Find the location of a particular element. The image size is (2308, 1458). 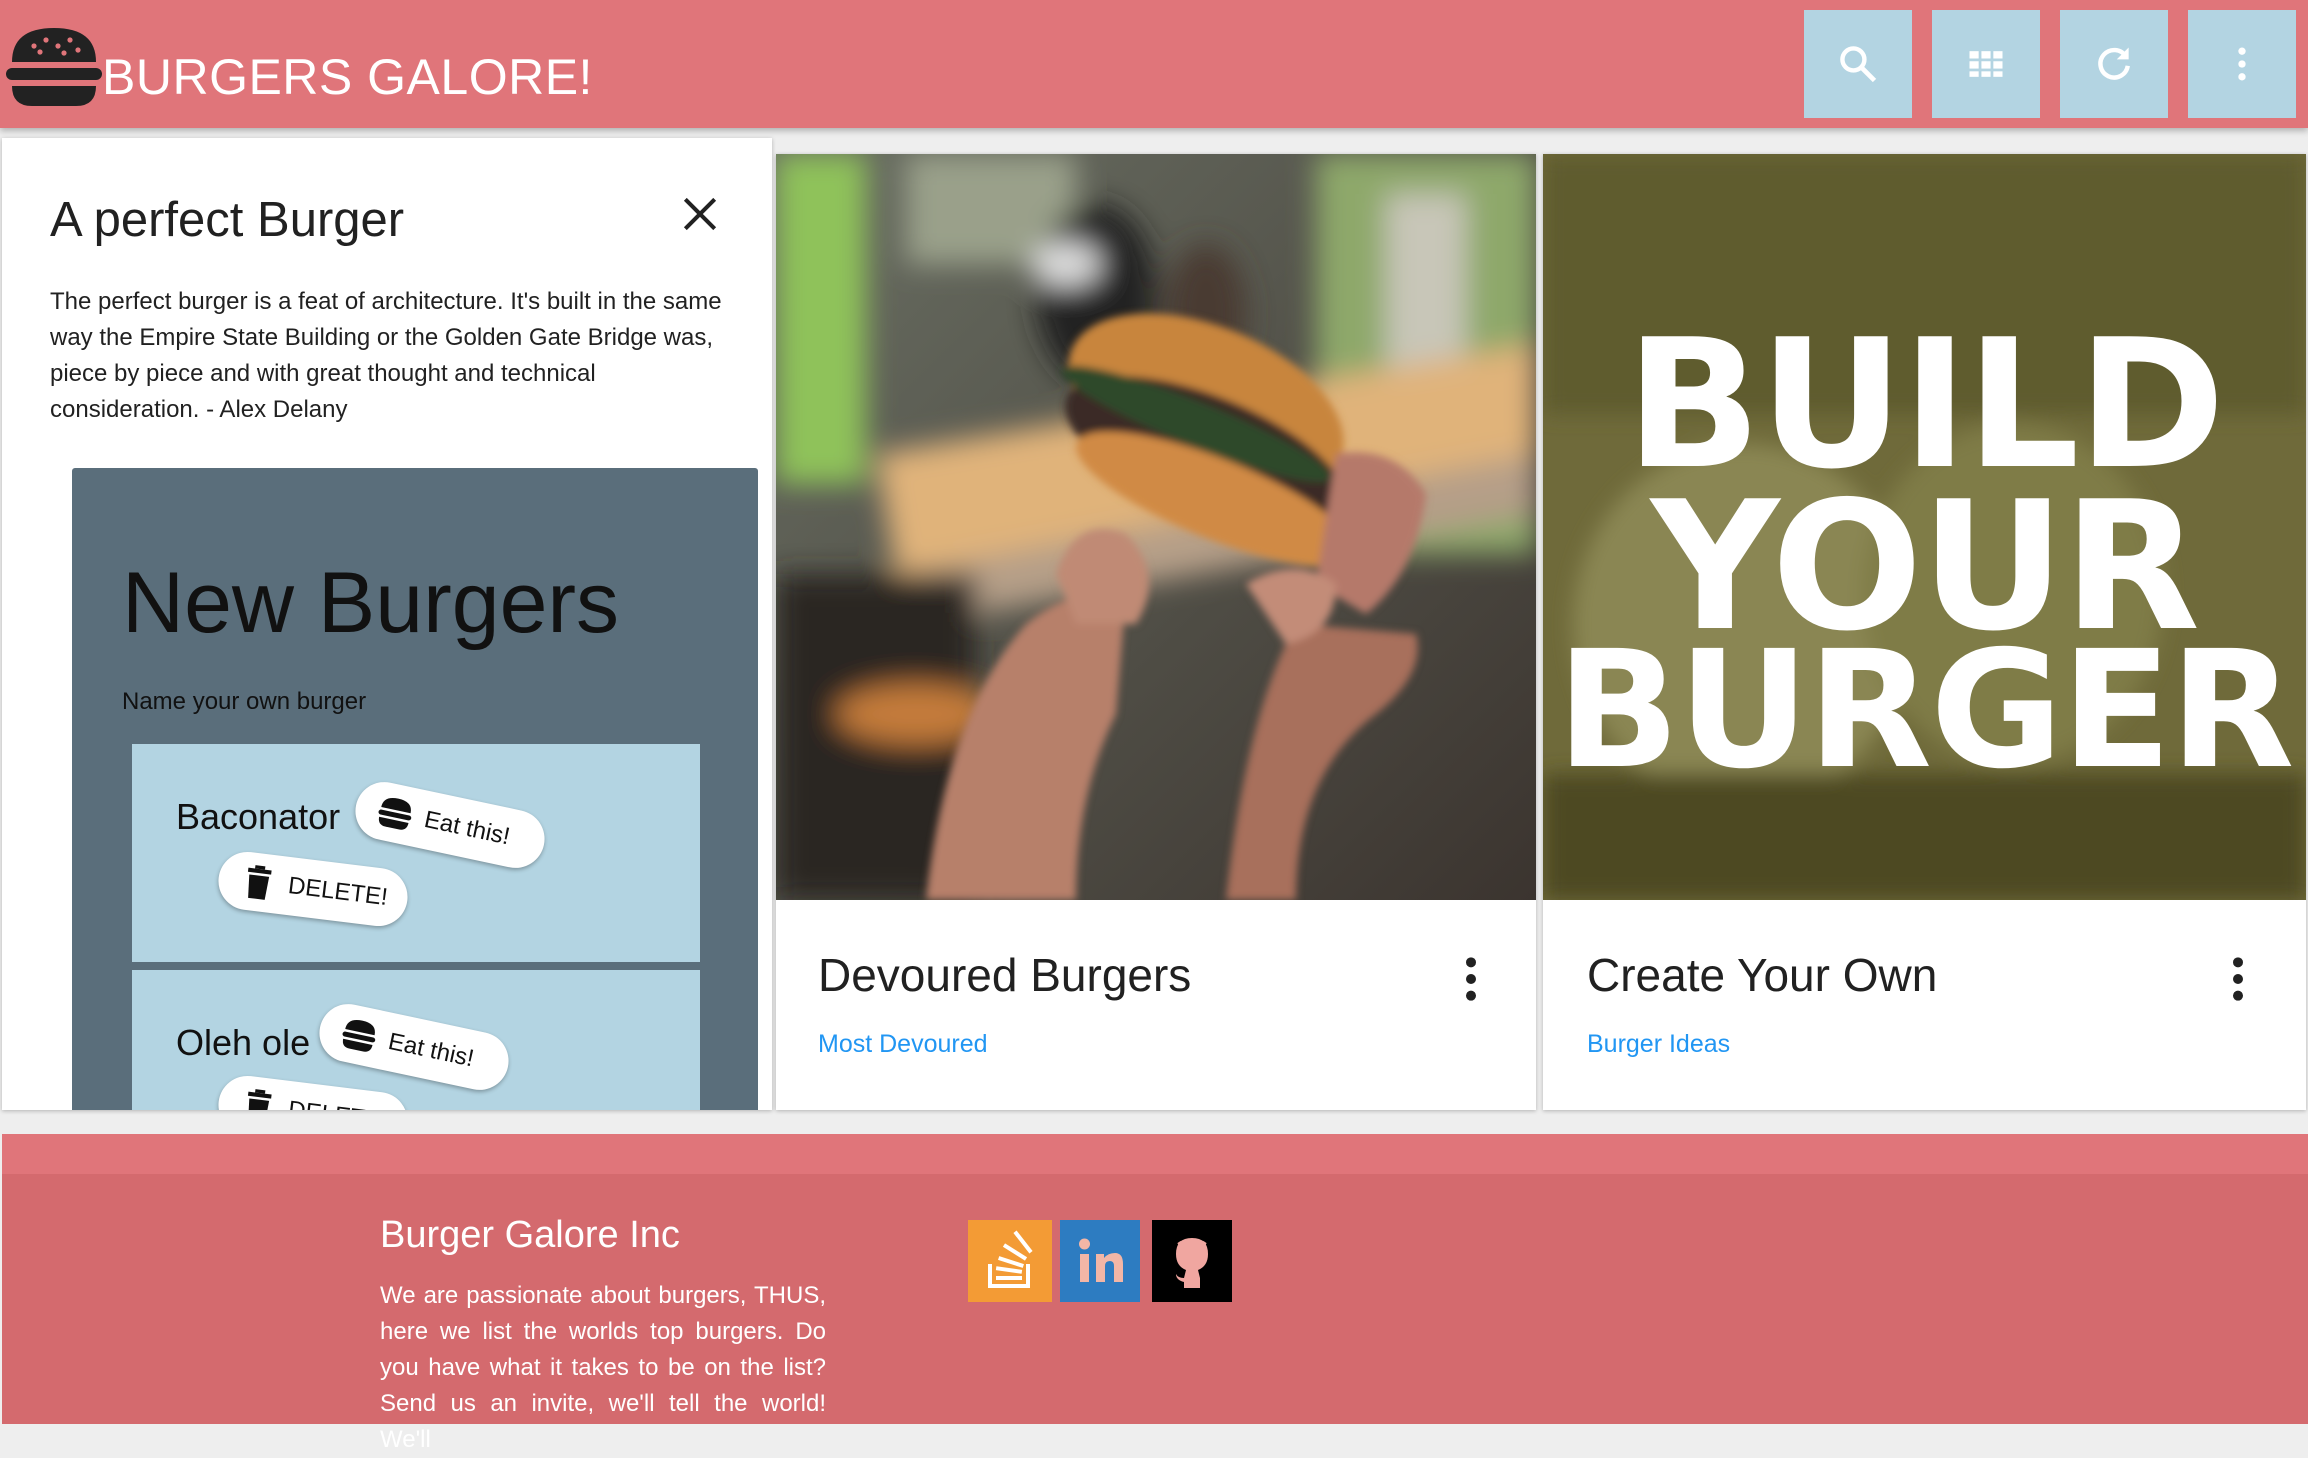

card-reveal-title: A perfect Burger is located at coordinates (227, 220).